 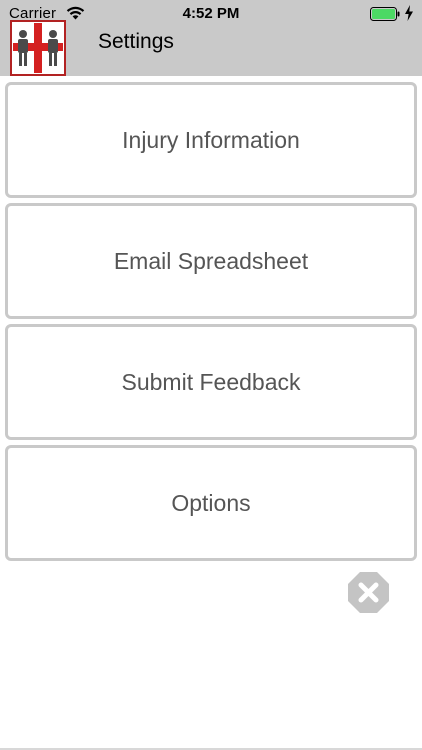 What do you see at coordinates (409, 13) in the screenshot?
I see `charging-bolt-icon` at bounding box center [409, 13].